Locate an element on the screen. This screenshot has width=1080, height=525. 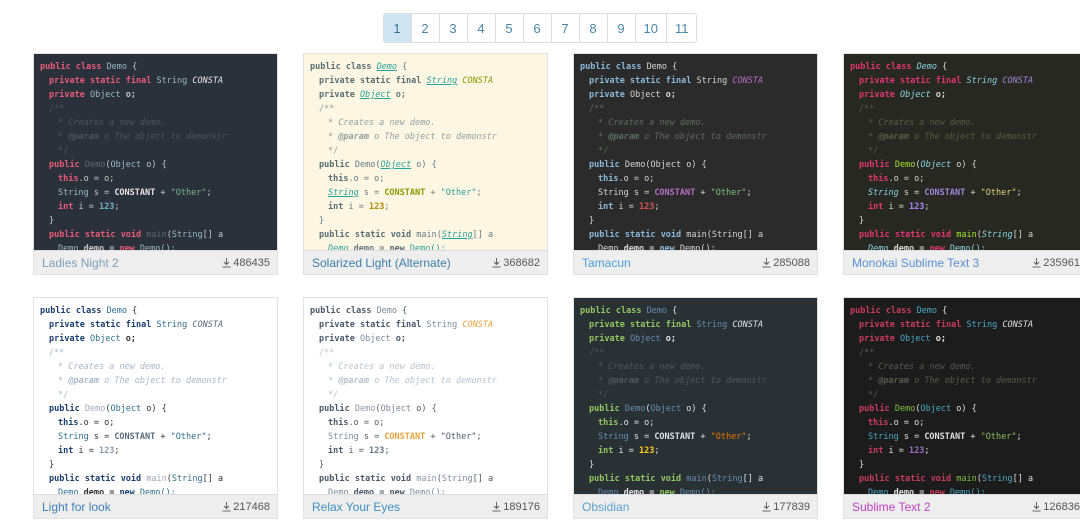
theme-card-footer: Monokai Sublime Text 3 235961 is located at coordinates (962, 262).